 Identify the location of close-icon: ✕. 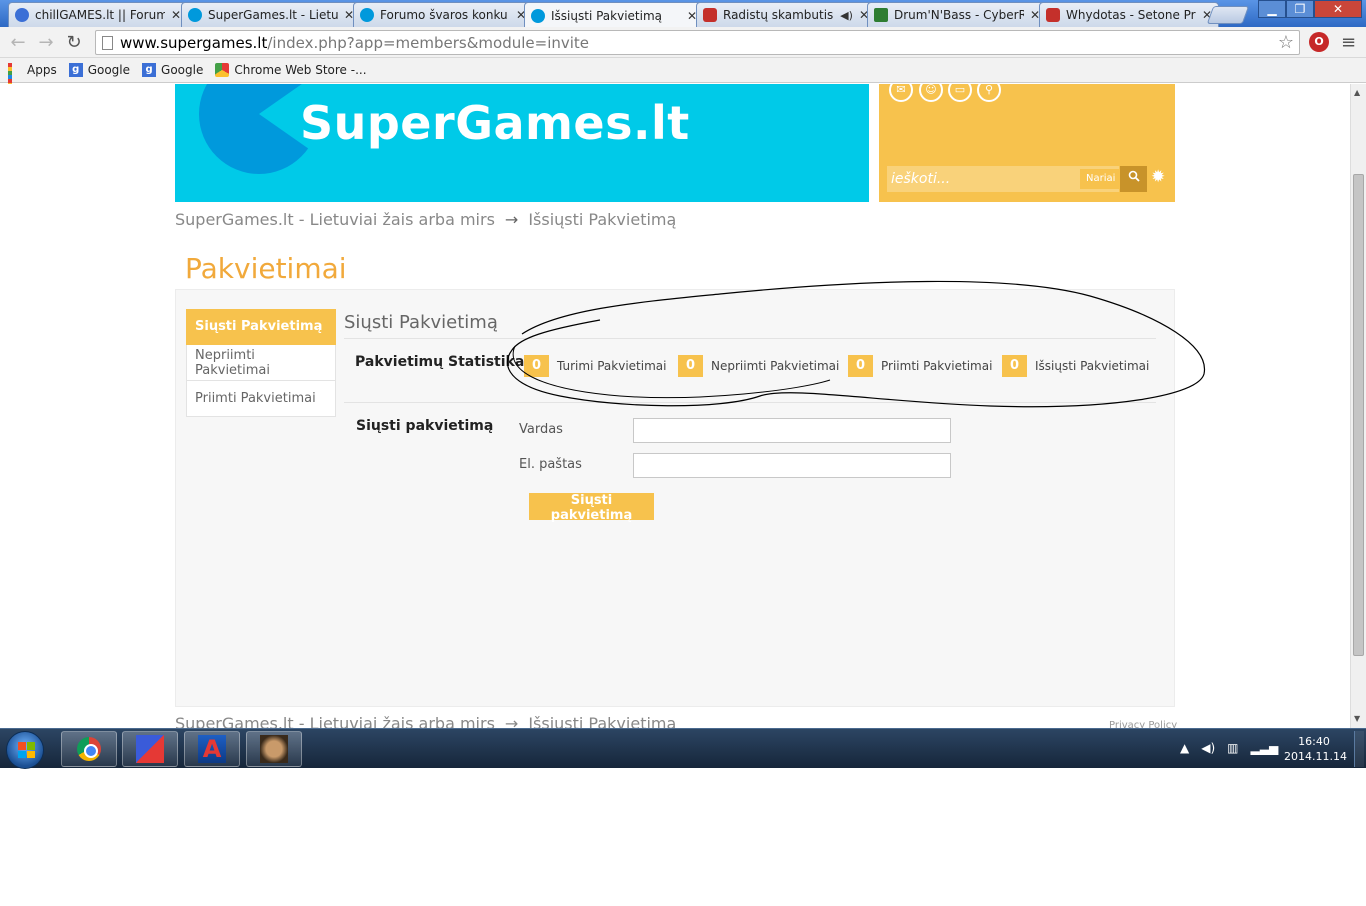
(176, 15).